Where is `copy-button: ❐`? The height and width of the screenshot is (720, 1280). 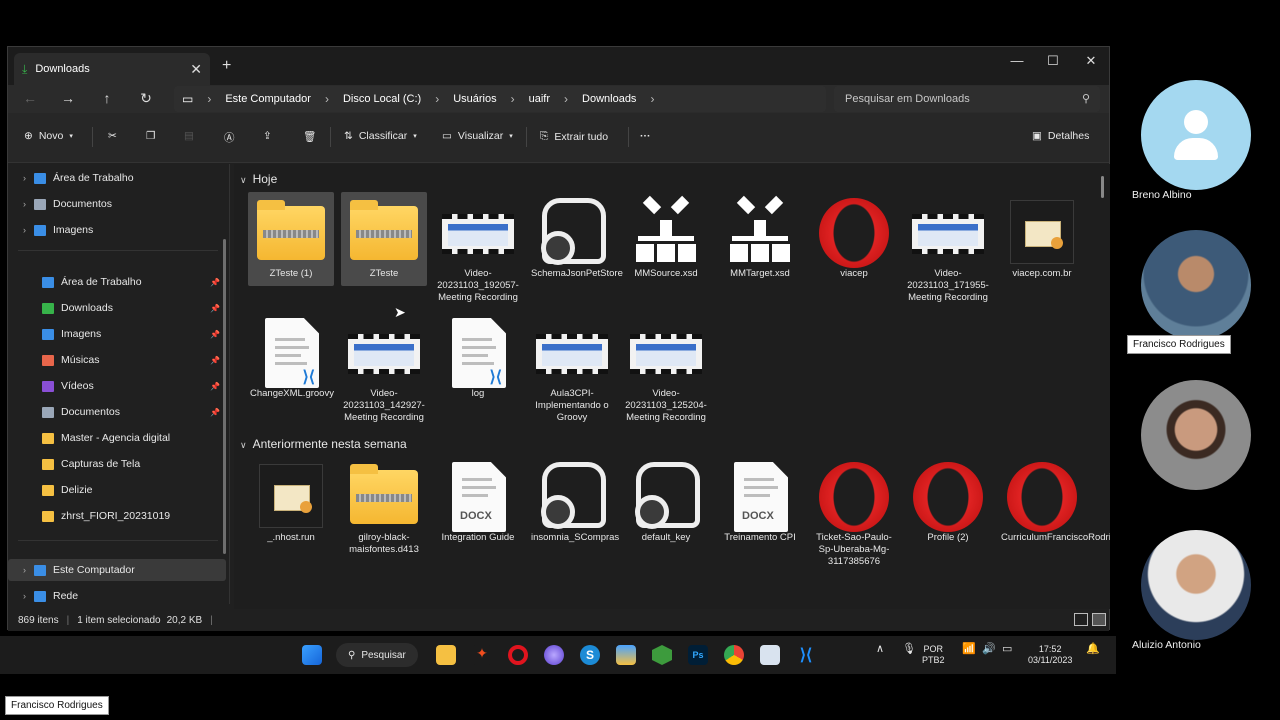 copy-button: ❐ is located at coordinates (150, 136).